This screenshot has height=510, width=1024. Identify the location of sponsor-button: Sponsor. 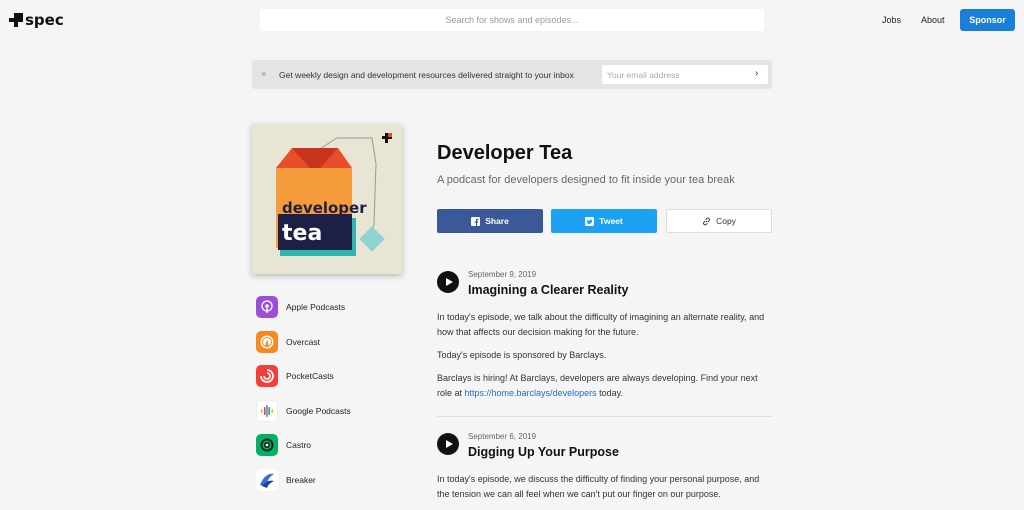
(987, 20).